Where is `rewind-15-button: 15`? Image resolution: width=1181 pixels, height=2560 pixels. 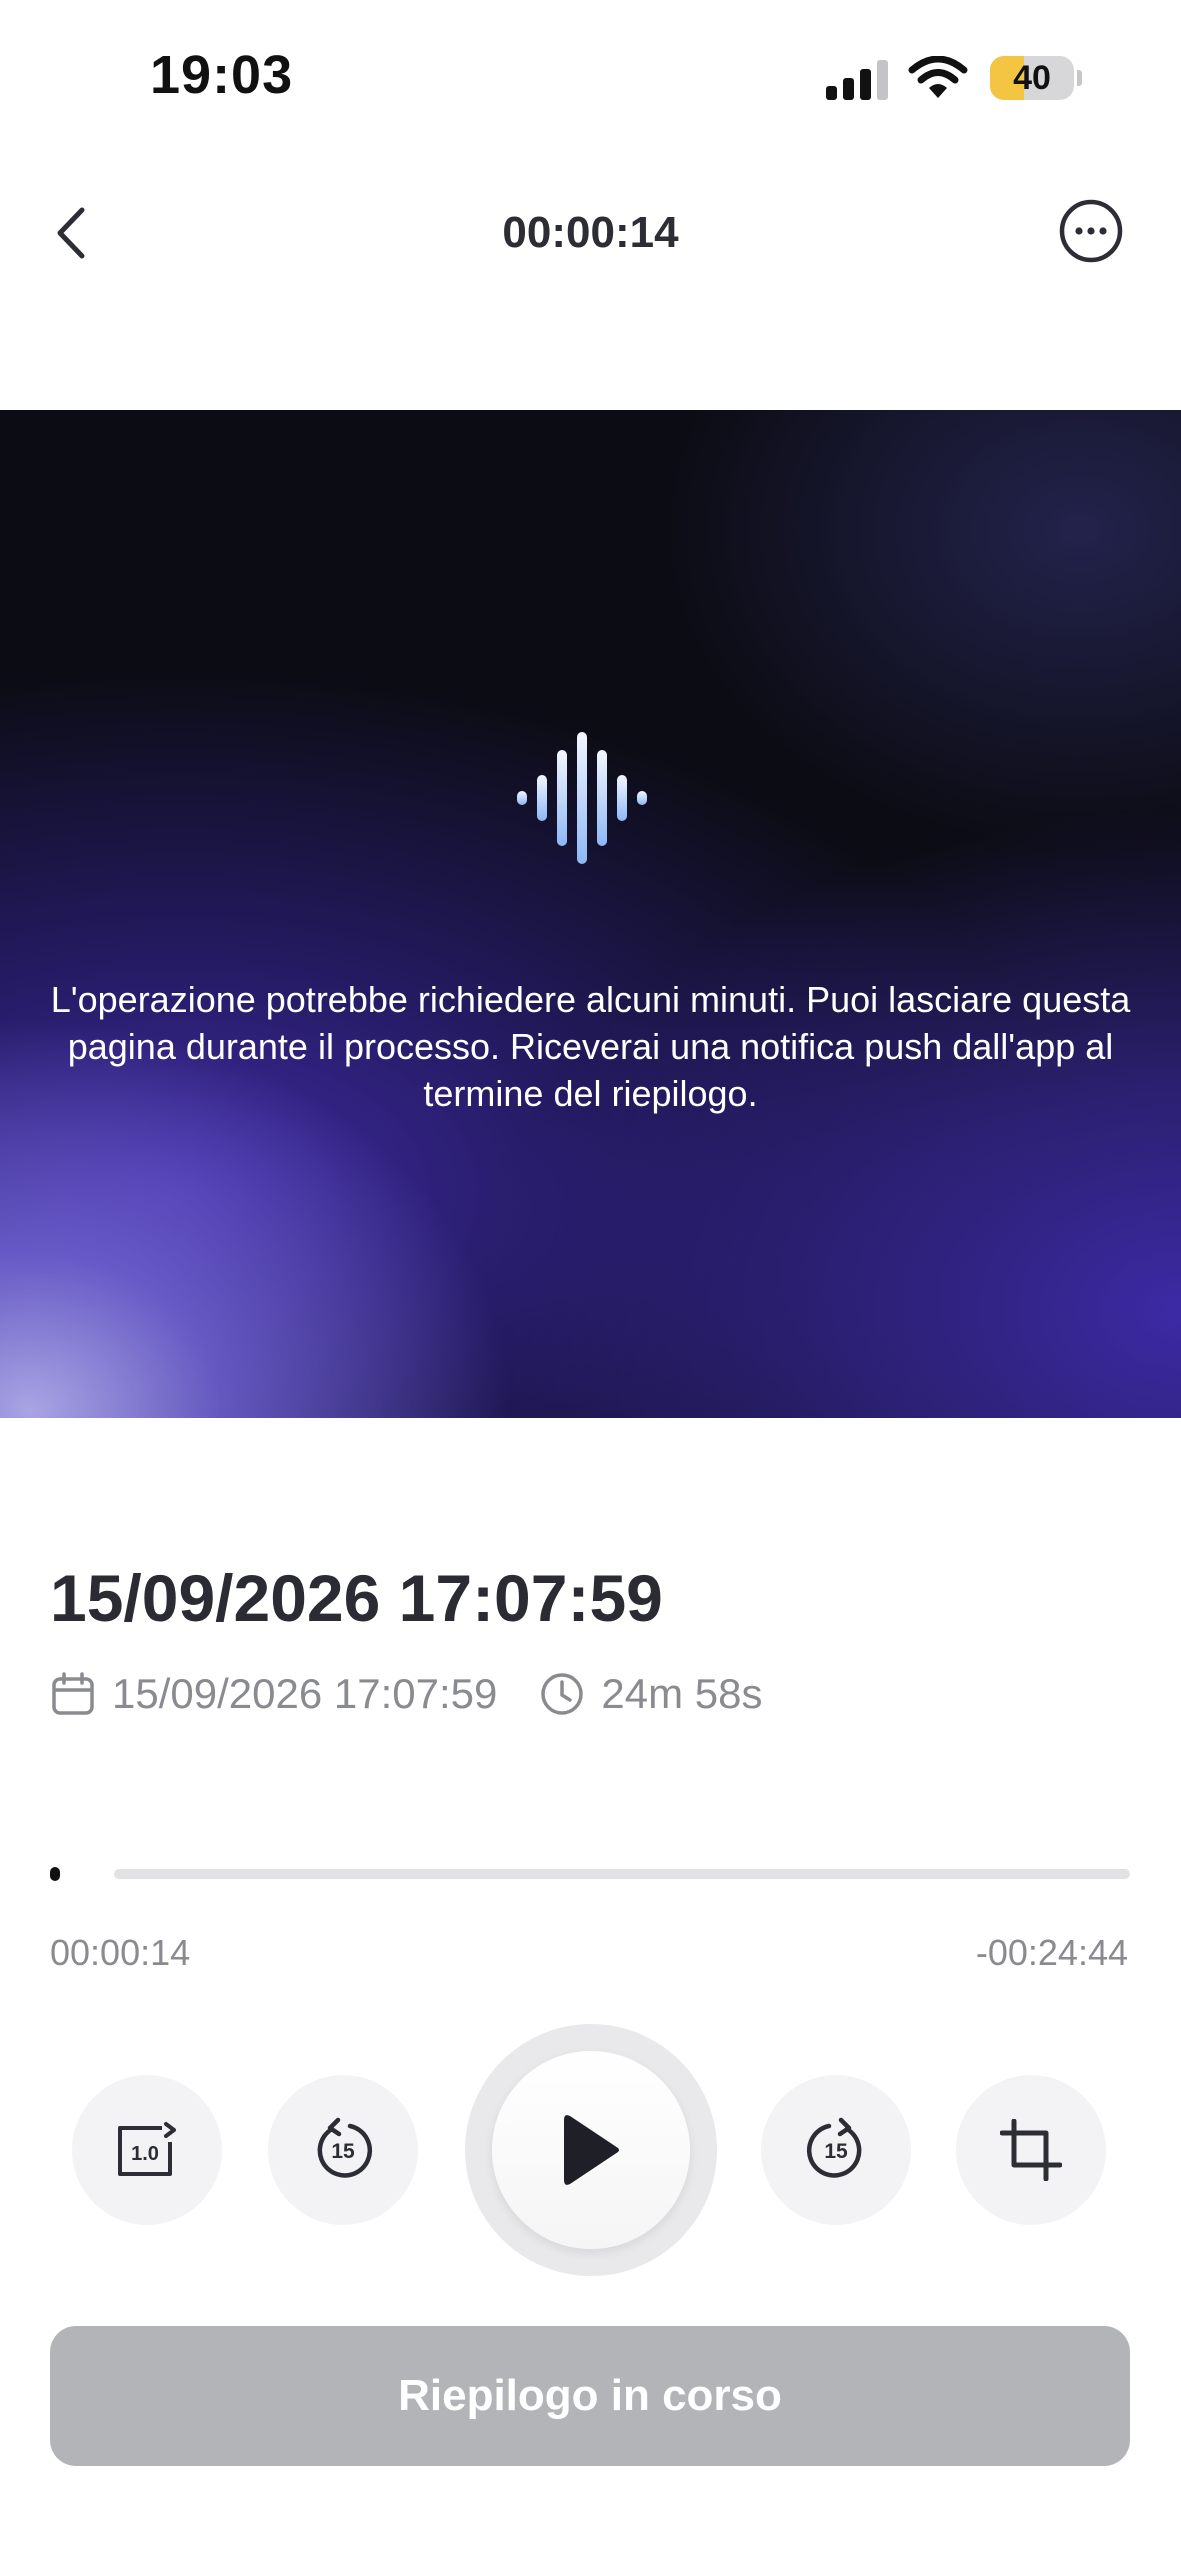 rewind-15-button: 15 is located at coordinates (343, 2150).